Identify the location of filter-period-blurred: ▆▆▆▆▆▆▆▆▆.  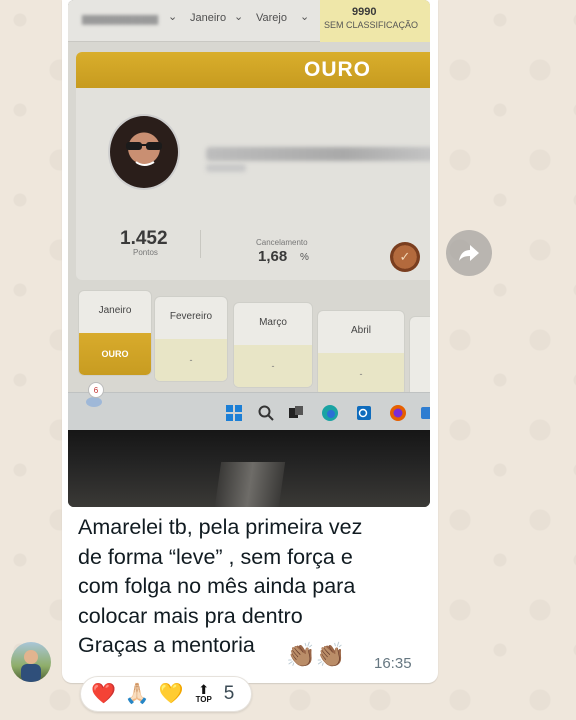
(120, 19).